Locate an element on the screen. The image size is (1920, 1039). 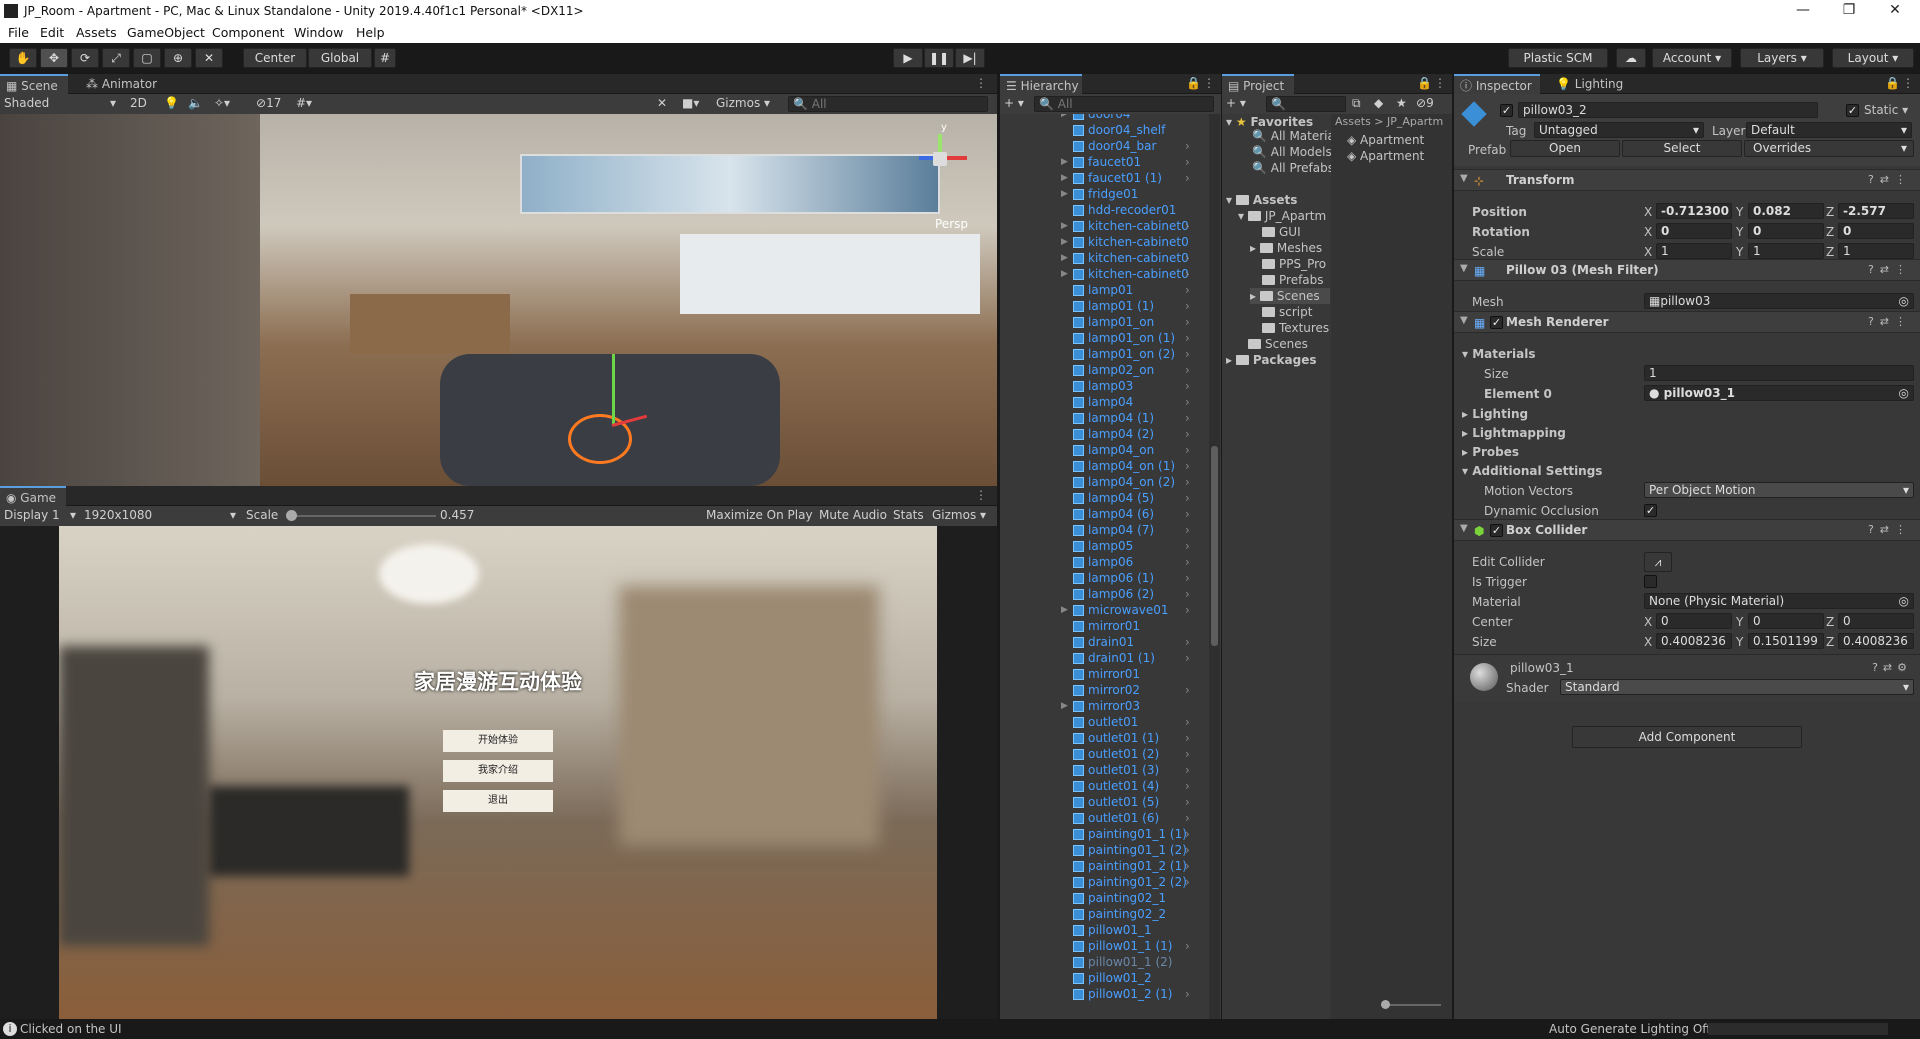
hierarchy-item: lamp01 › is located at coordinates (1131, 290).